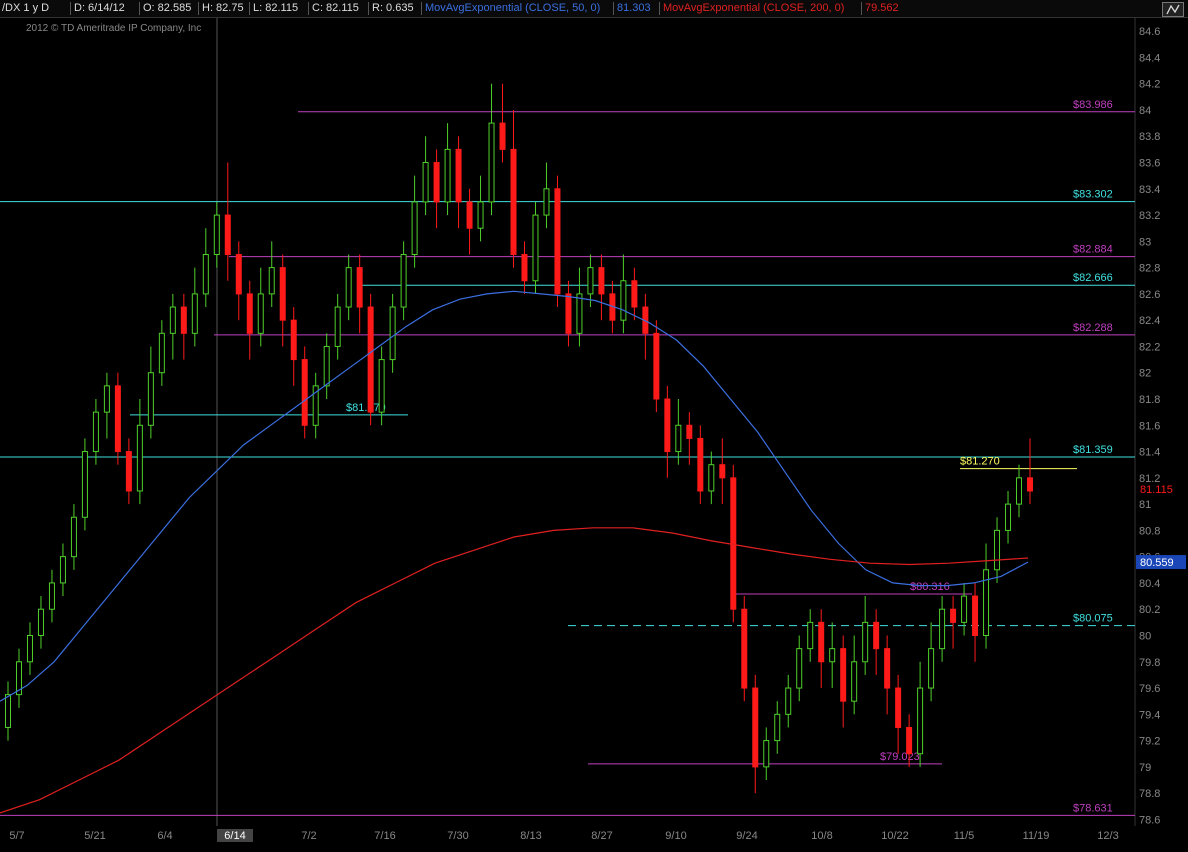 Image resolution: width=1188 pixels, height=852 pixels. I want to click on x-tick-label: 10/8, so click(821, 836).